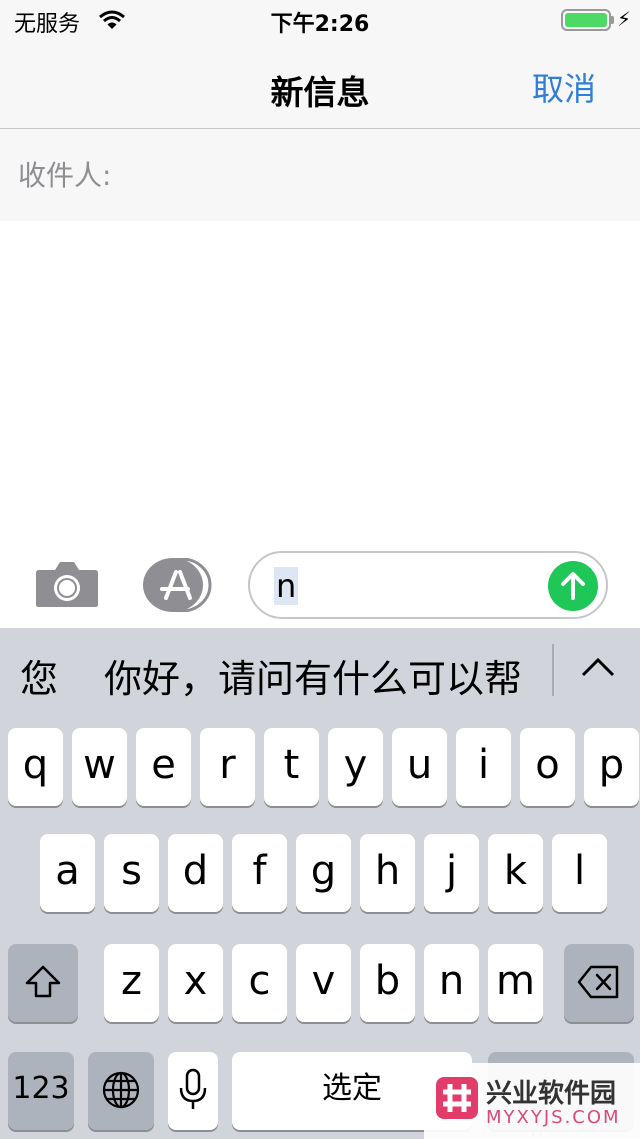  What do you see at coordinates (551, 1094) in the screenshot?
I see `watermark-title: 兴业软件园` at bounding box center [551, 1094].